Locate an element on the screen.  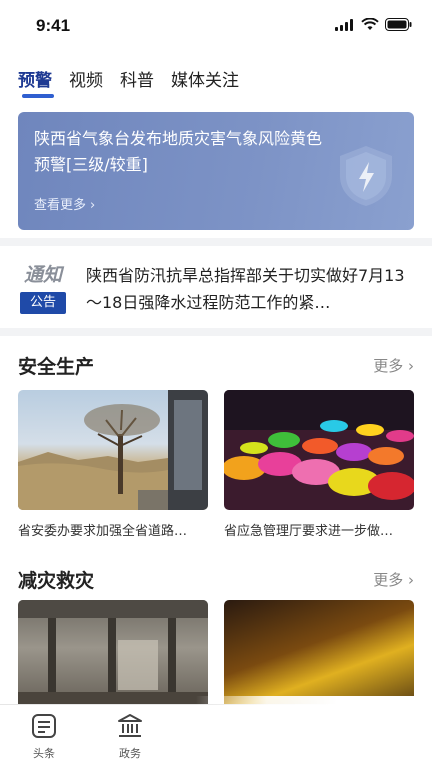
alert-card: 陕西省气象台发布地质灾害气象风险黄色预警[三级/较重] 查看更多 › is located at coordinates (216, 171).